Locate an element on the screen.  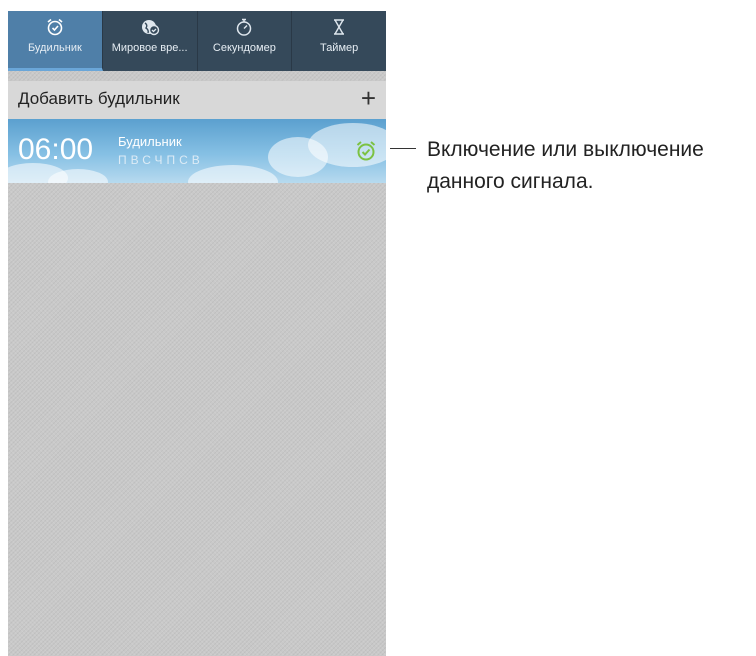
add-alarm-row: Добавить будильник + is located at coordinates (197, 100).